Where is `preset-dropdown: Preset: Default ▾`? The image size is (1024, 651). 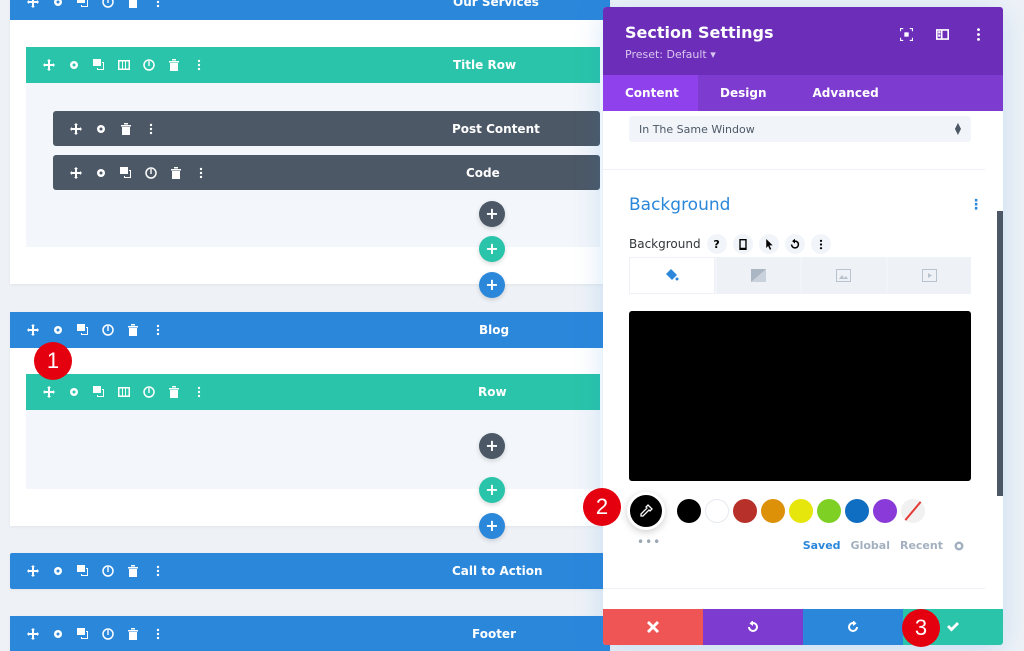
preset-dropdown: Preset: Default ▾ is located at coordinates (803, 54).